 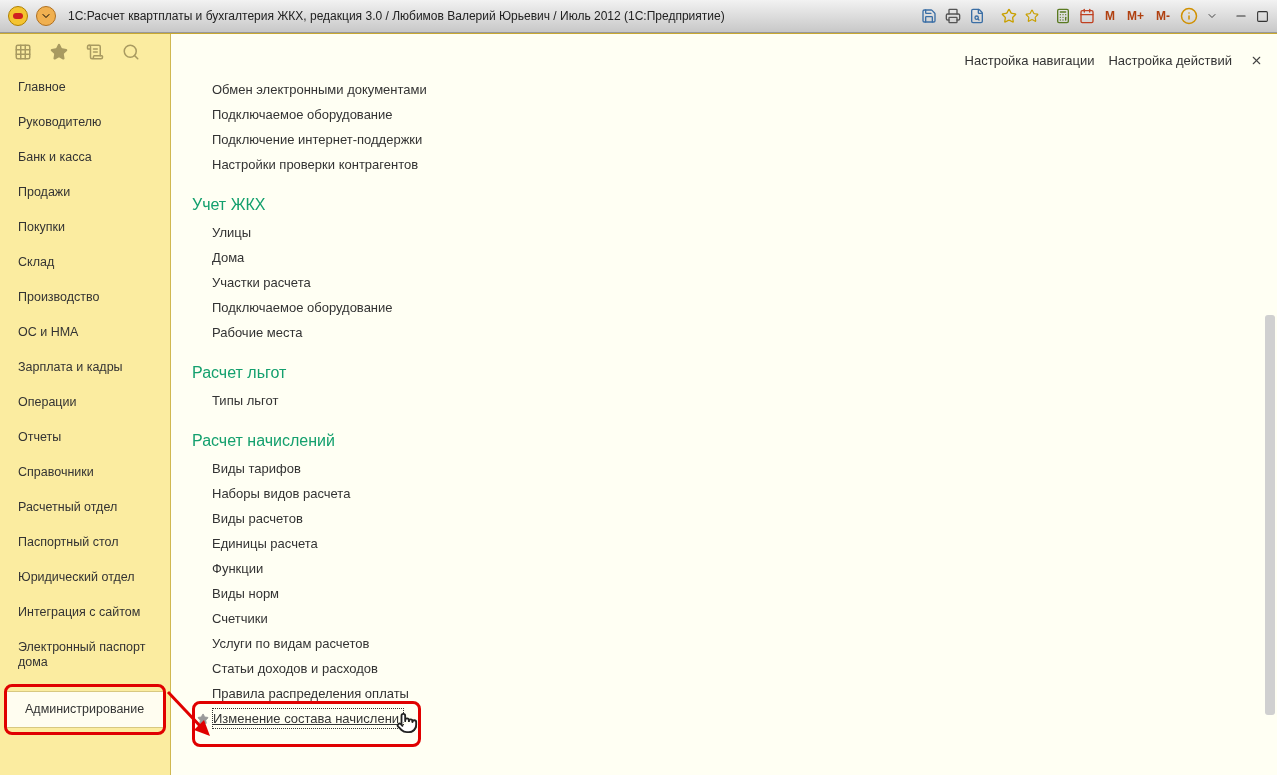 What do you see at coordinates (261, 282) in the screenshot?
I see `nav-link: Участки расчета` at bounding box center [261, 282].